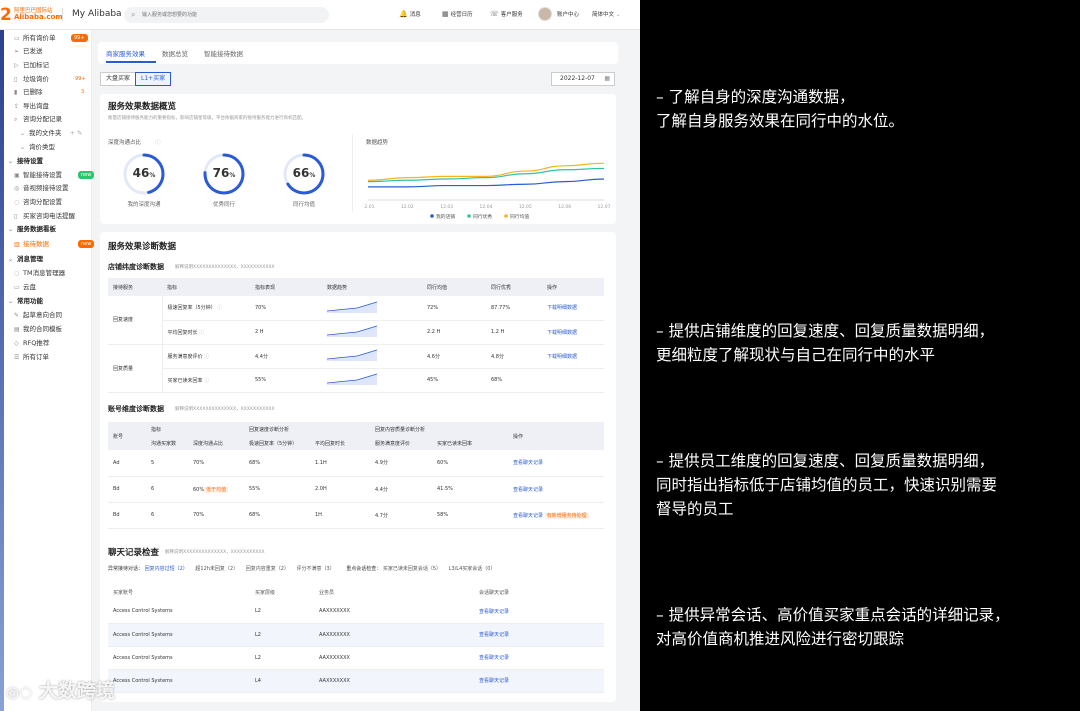 The height and width of the screenshot is (711, 1080). What do you see at coordinates (356, 658) in the screenshot?
I see `table-row: Access Control Systems L2 AAXXXXXXX 查看聊天记录` at bounding box center [356, 658].